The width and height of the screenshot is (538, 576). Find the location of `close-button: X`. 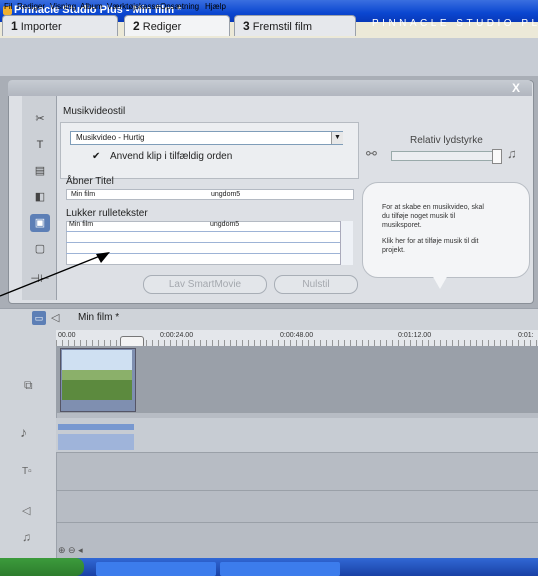

close-button: X is located at coordinates (516, 88).